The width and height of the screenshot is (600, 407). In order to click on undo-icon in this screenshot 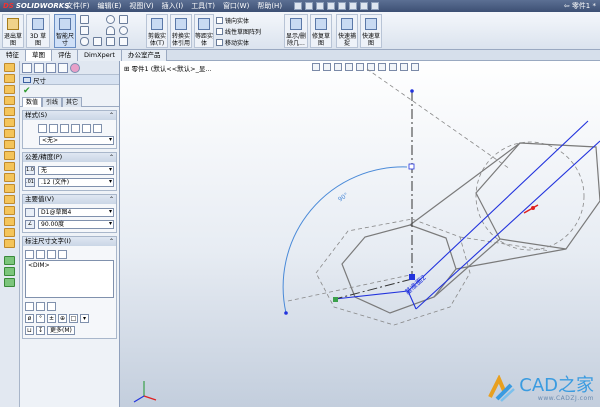, I will do `click(342, 6)`.